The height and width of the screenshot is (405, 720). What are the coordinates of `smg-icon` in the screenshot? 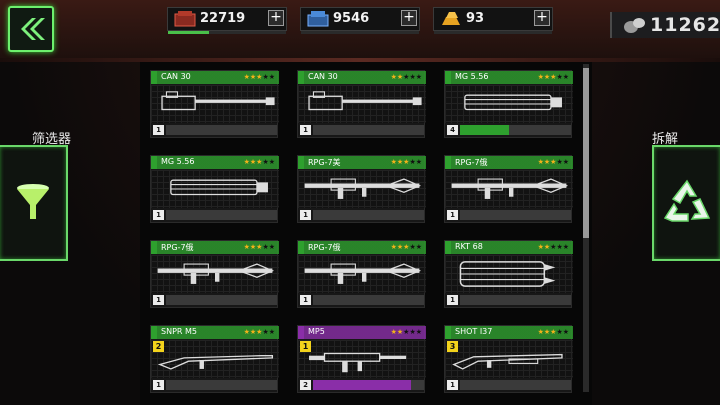 It's located at (358, 362).